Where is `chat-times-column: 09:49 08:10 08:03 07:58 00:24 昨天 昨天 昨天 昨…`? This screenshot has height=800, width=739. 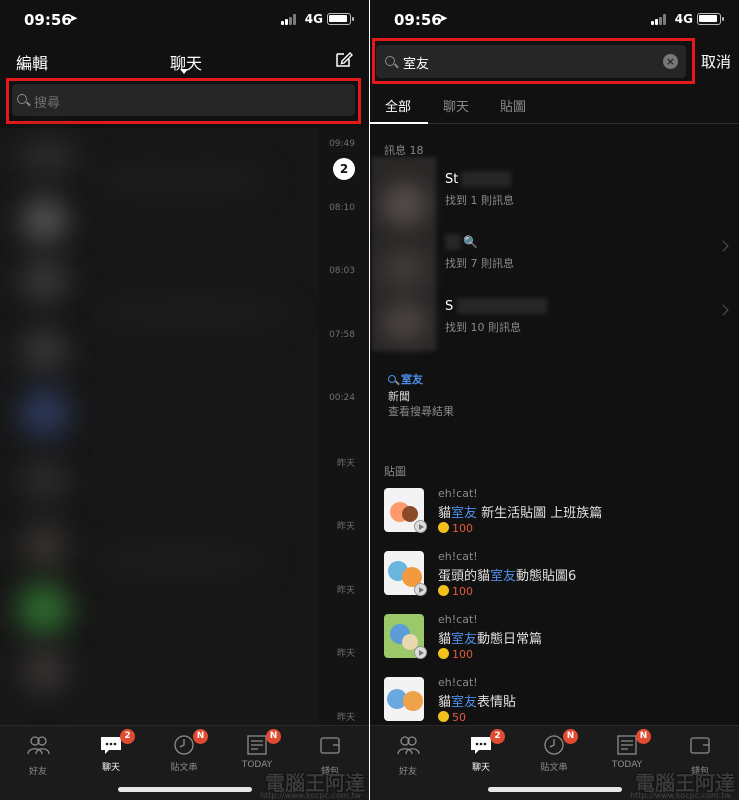 chat-times-column: 09:49 08:10 08:03 07:58 00:24 昨天 昨天 昨天 昨… is located at coordinates (343, 426).